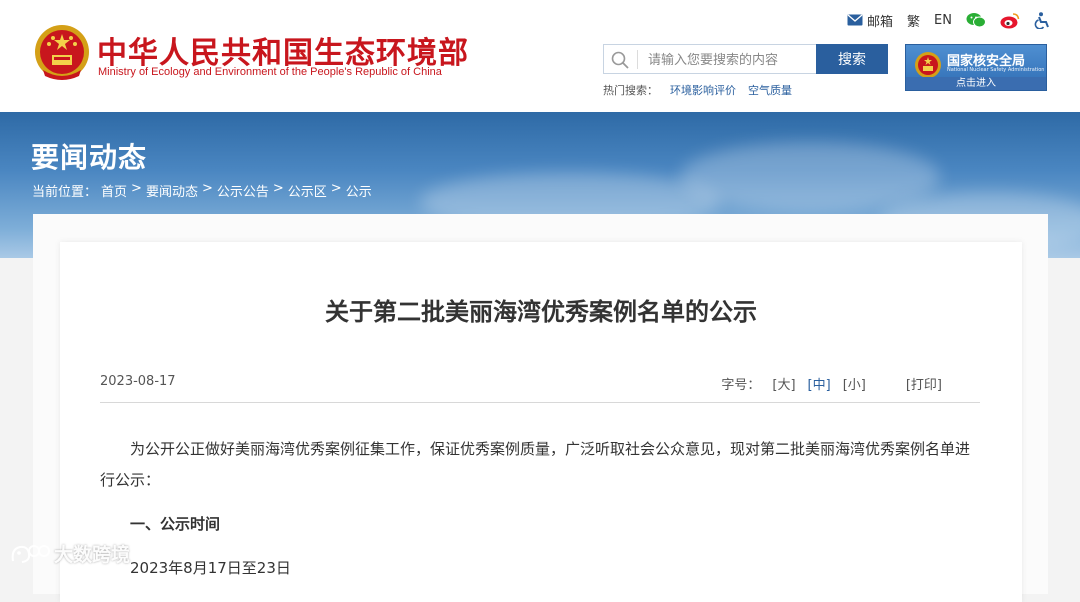  What do you see at coordinates (620, 60) in the screenshot?
I see `search-icon` at bounding box center [620, 60].